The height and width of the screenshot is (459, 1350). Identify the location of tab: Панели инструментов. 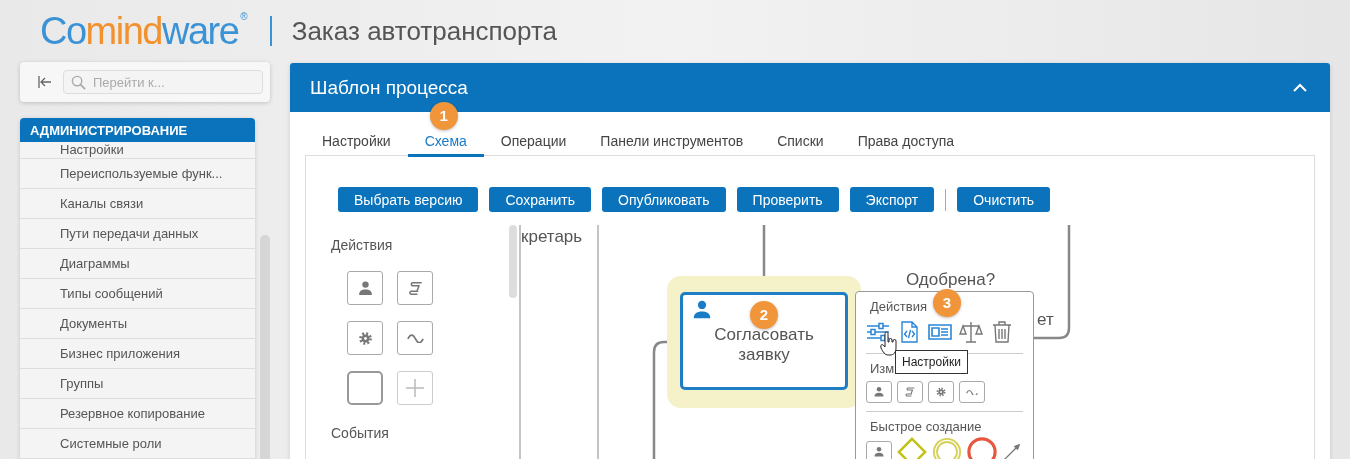
(672, 142).